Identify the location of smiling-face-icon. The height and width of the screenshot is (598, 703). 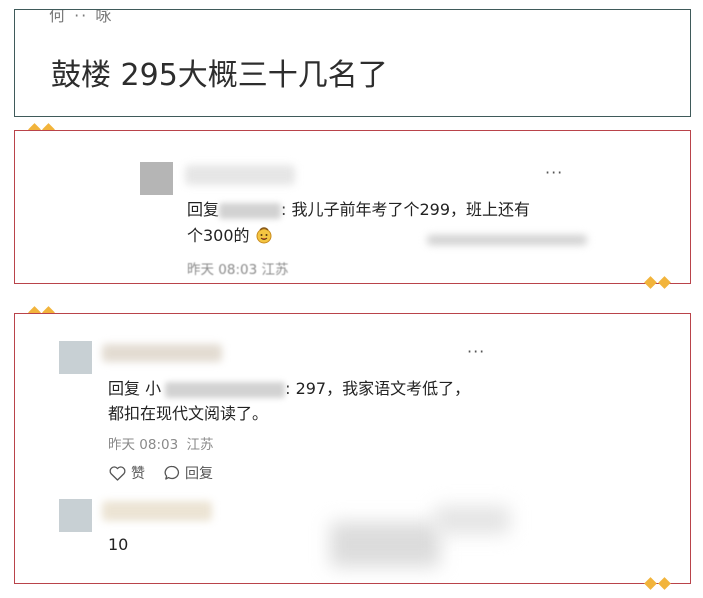
(264, 235).